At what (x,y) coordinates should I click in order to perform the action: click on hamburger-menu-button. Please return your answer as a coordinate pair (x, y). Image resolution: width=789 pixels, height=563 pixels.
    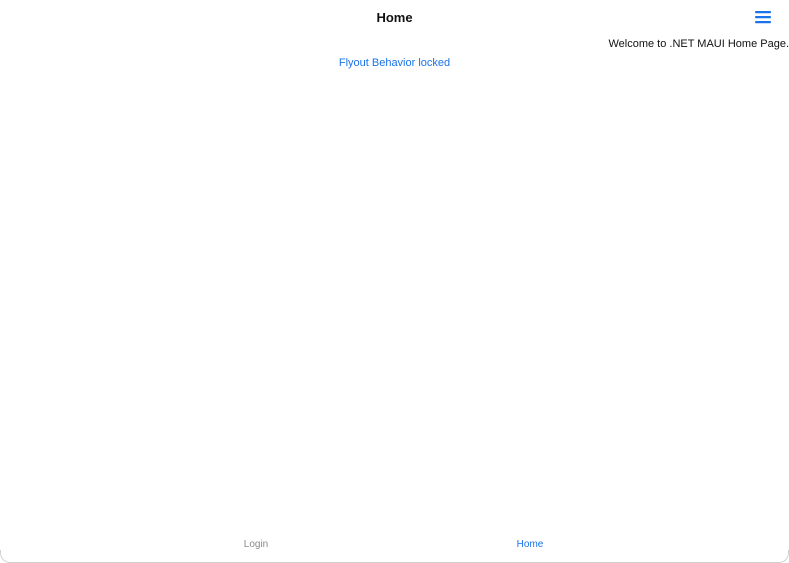
    Looking at the image, I should click on (763, 17).